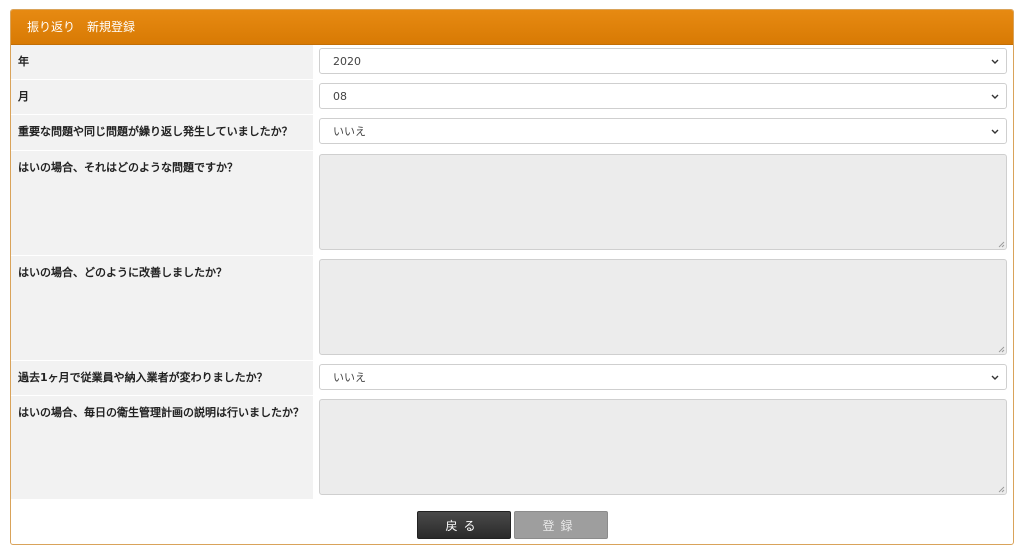  What do you see at coordinates (663, 131) in the screenshot?
I see `recurring-problem-select: いいえ` at bounding box center [663, 131].